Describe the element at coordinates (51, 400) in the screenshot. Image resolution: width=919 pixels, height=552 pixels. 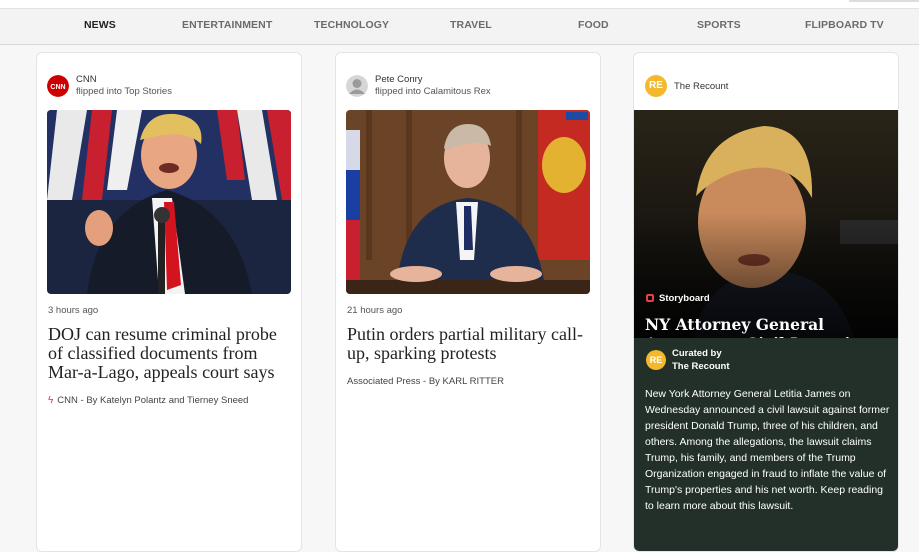
I see `lightning-icon: ϟ` at that location.